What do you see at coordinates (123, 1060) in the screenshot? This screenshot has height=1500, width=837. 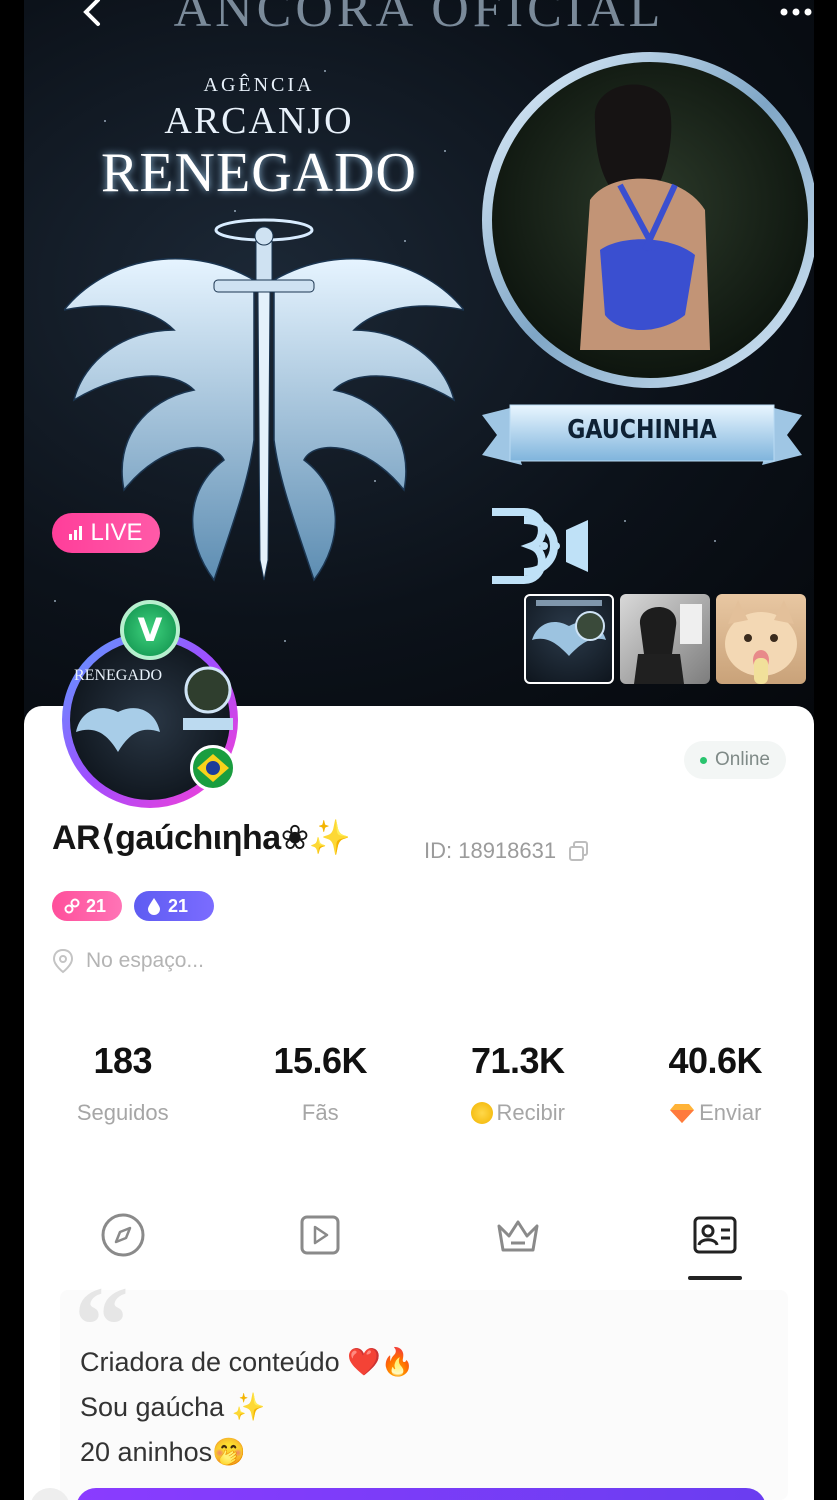 I see `stat-following-value: 183` at bounding box center [123, 1060].